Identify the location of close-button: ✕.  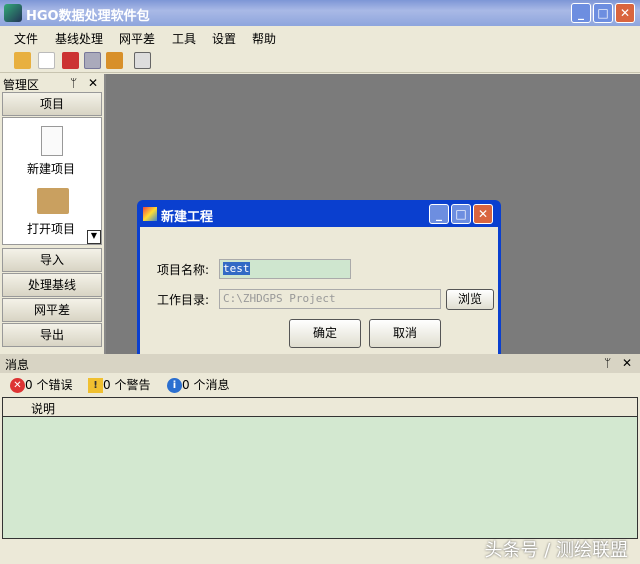
(625, 13).